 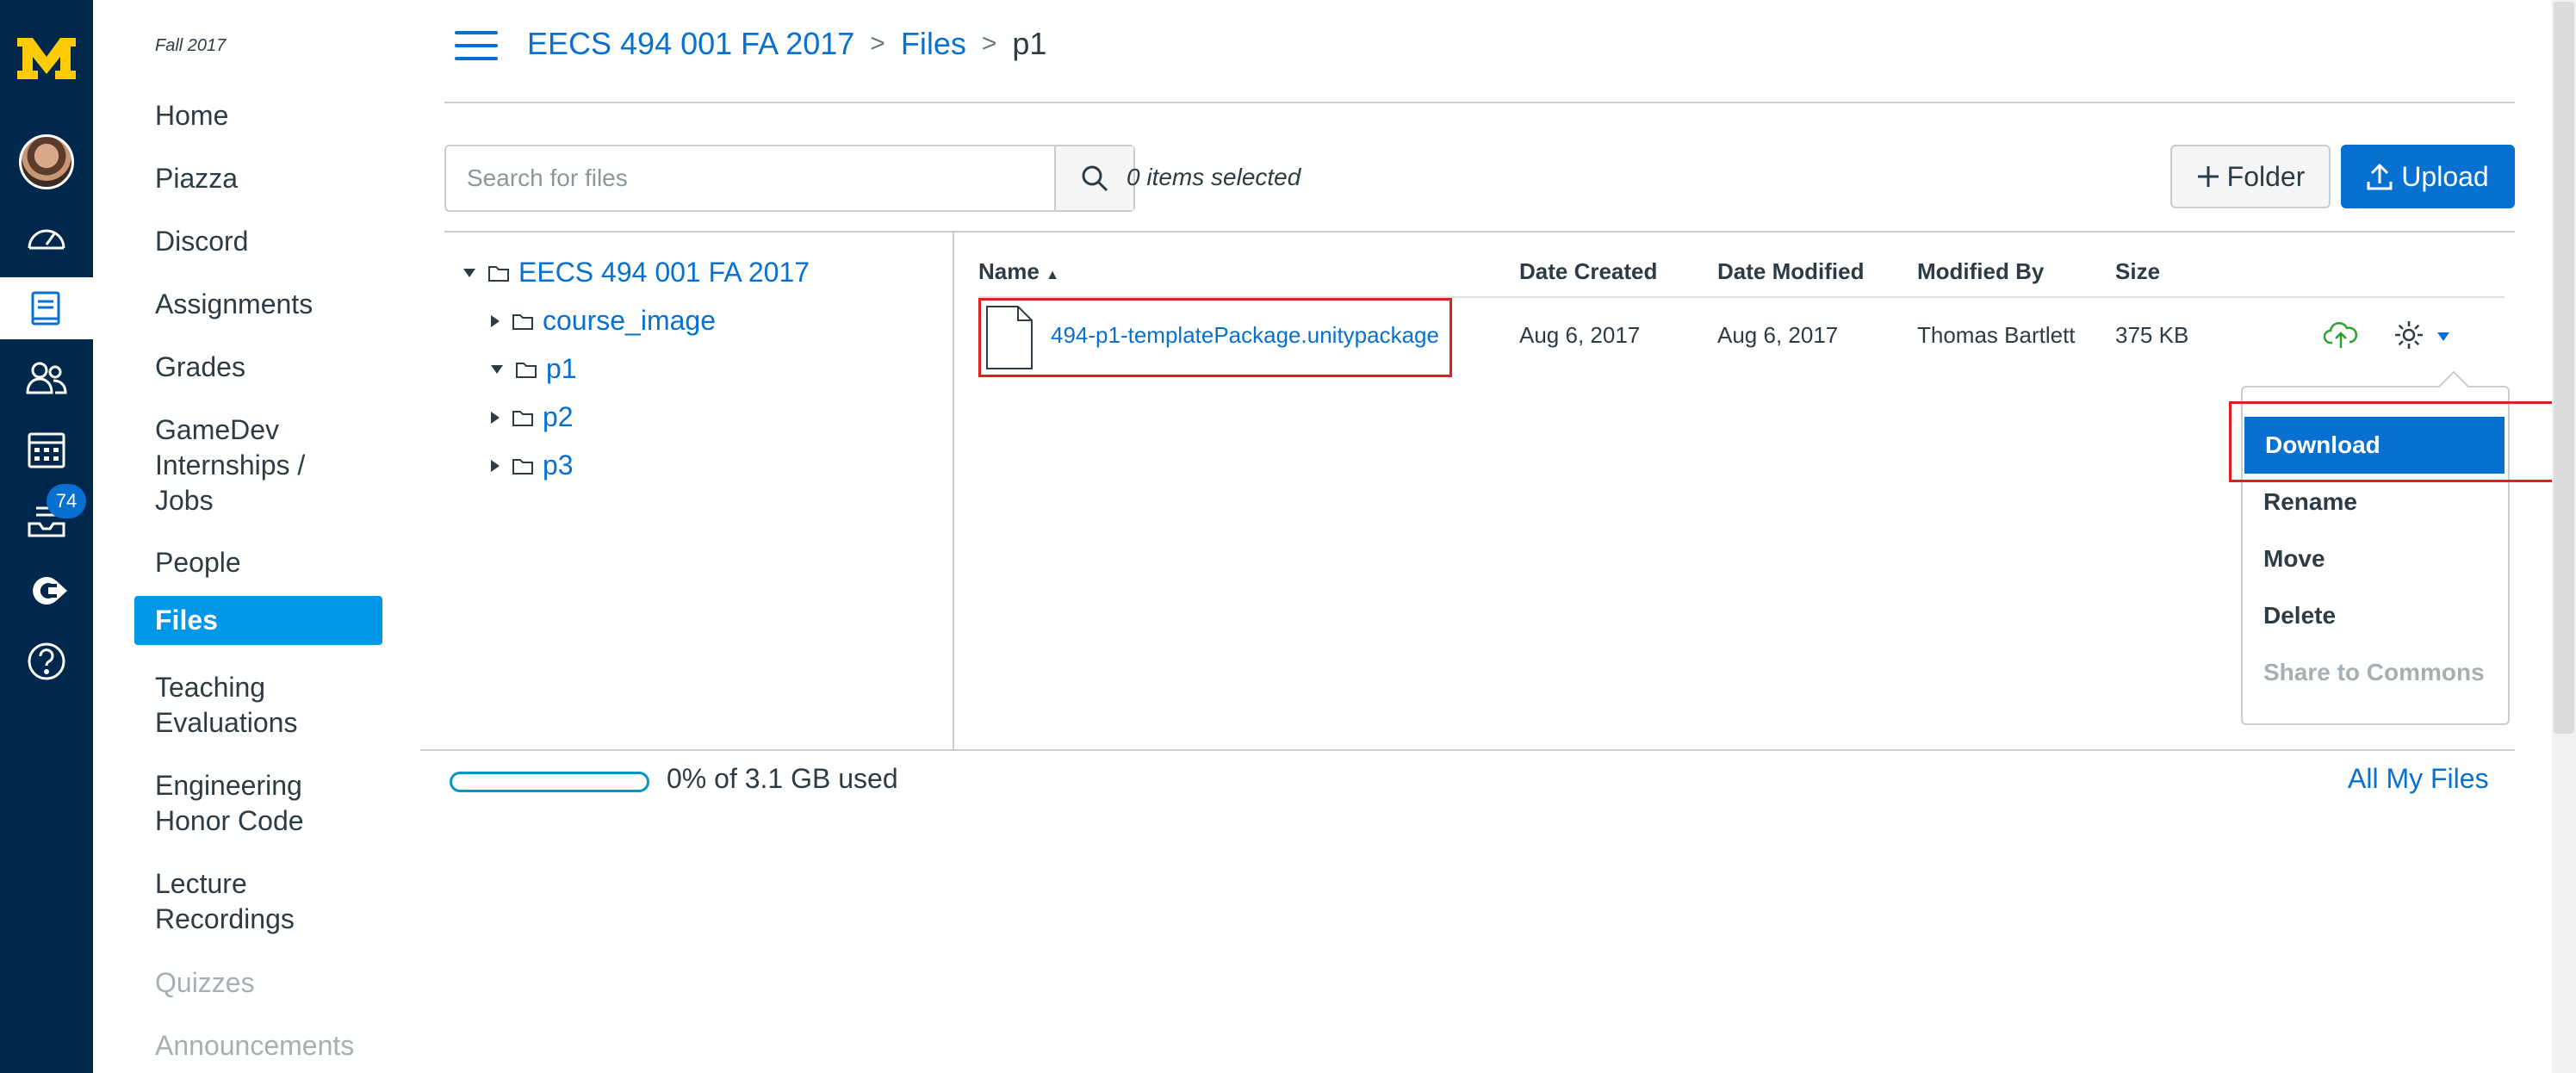 I want to click on search-button, so click(x=1093, y=178).